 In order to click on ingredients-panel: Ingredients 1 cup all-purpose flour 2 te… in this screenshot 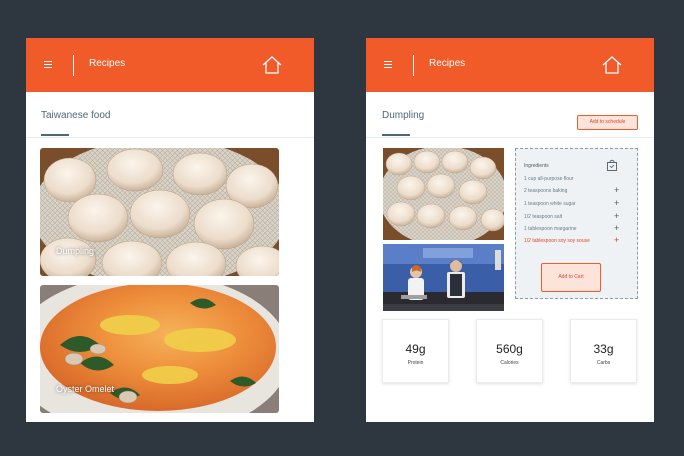, I will do `click(576, 223)`.